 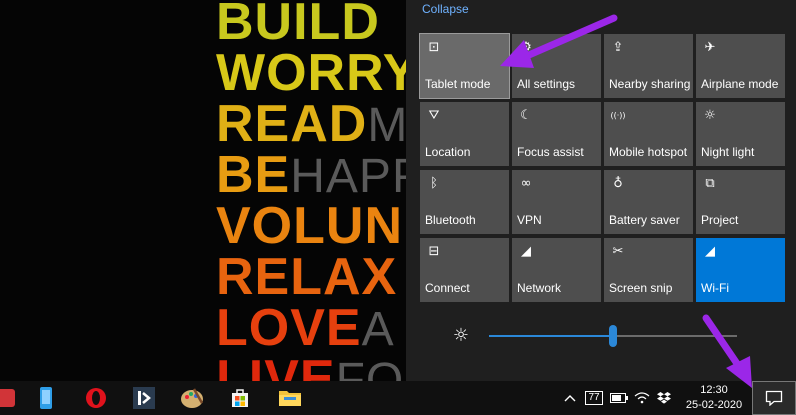 I want to click on taskbar-app-opera, so click(x=96, y=398).